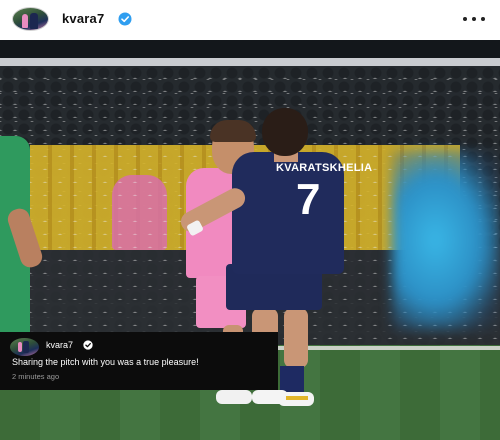  What do you see at coordinates (233, 131) in the screenshot?
I see `pink-player-hair` at bounding box center [233, 131].